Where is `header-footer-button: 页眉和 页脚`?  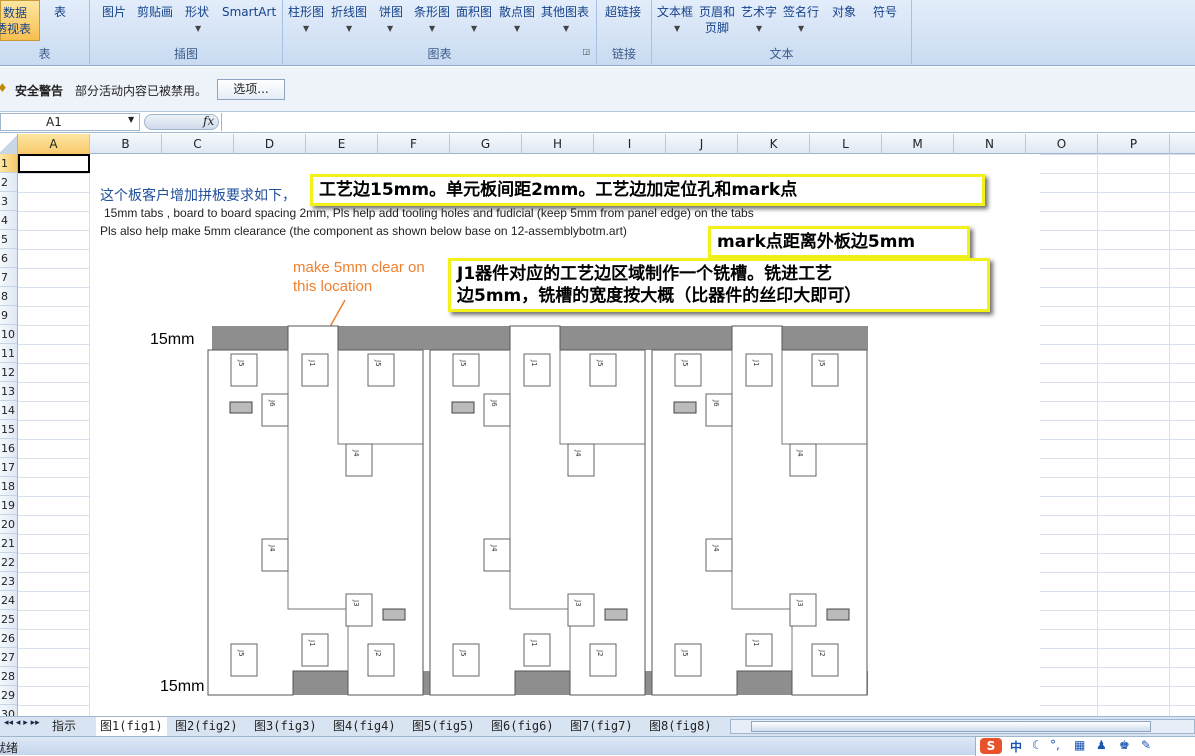
header-footer-button: 页眉和 页脚 is located at coordinates (717, 20).